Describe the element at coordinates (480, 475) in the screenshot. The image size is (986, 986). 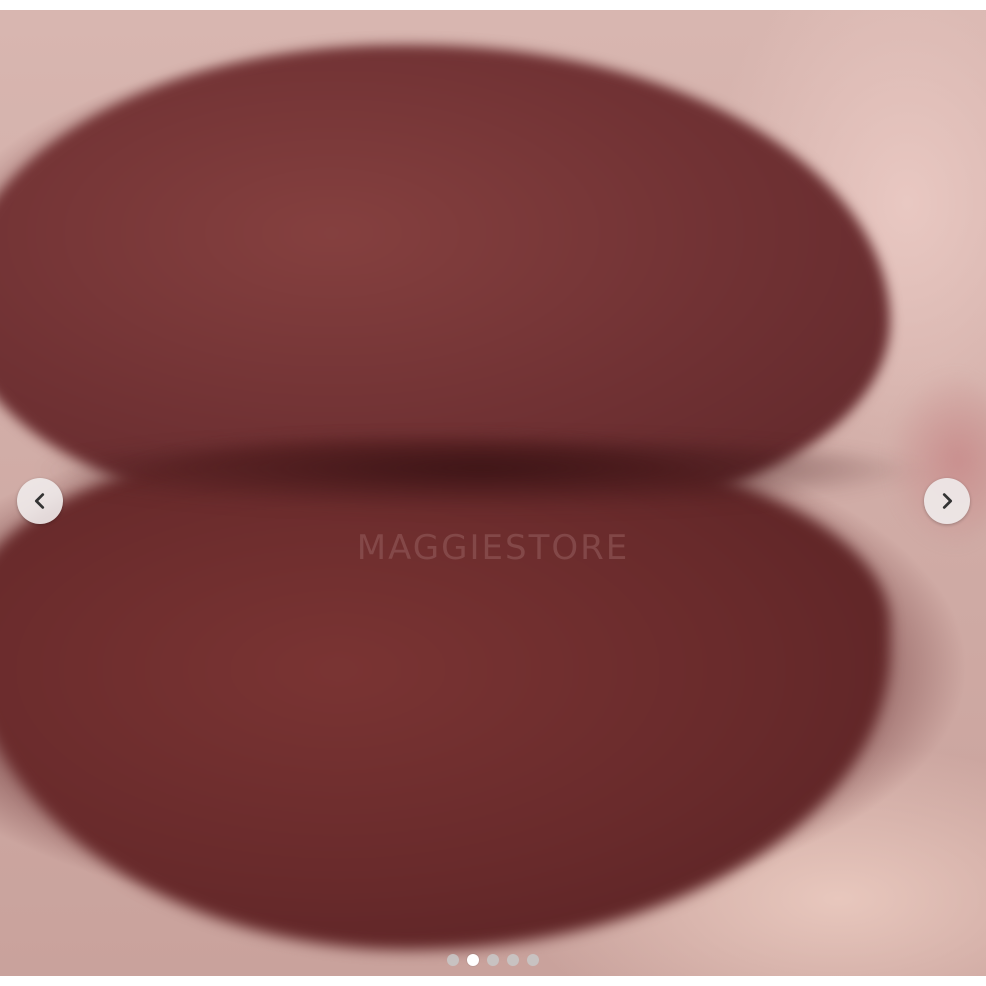
I see `lip-line-shadow` at that location.